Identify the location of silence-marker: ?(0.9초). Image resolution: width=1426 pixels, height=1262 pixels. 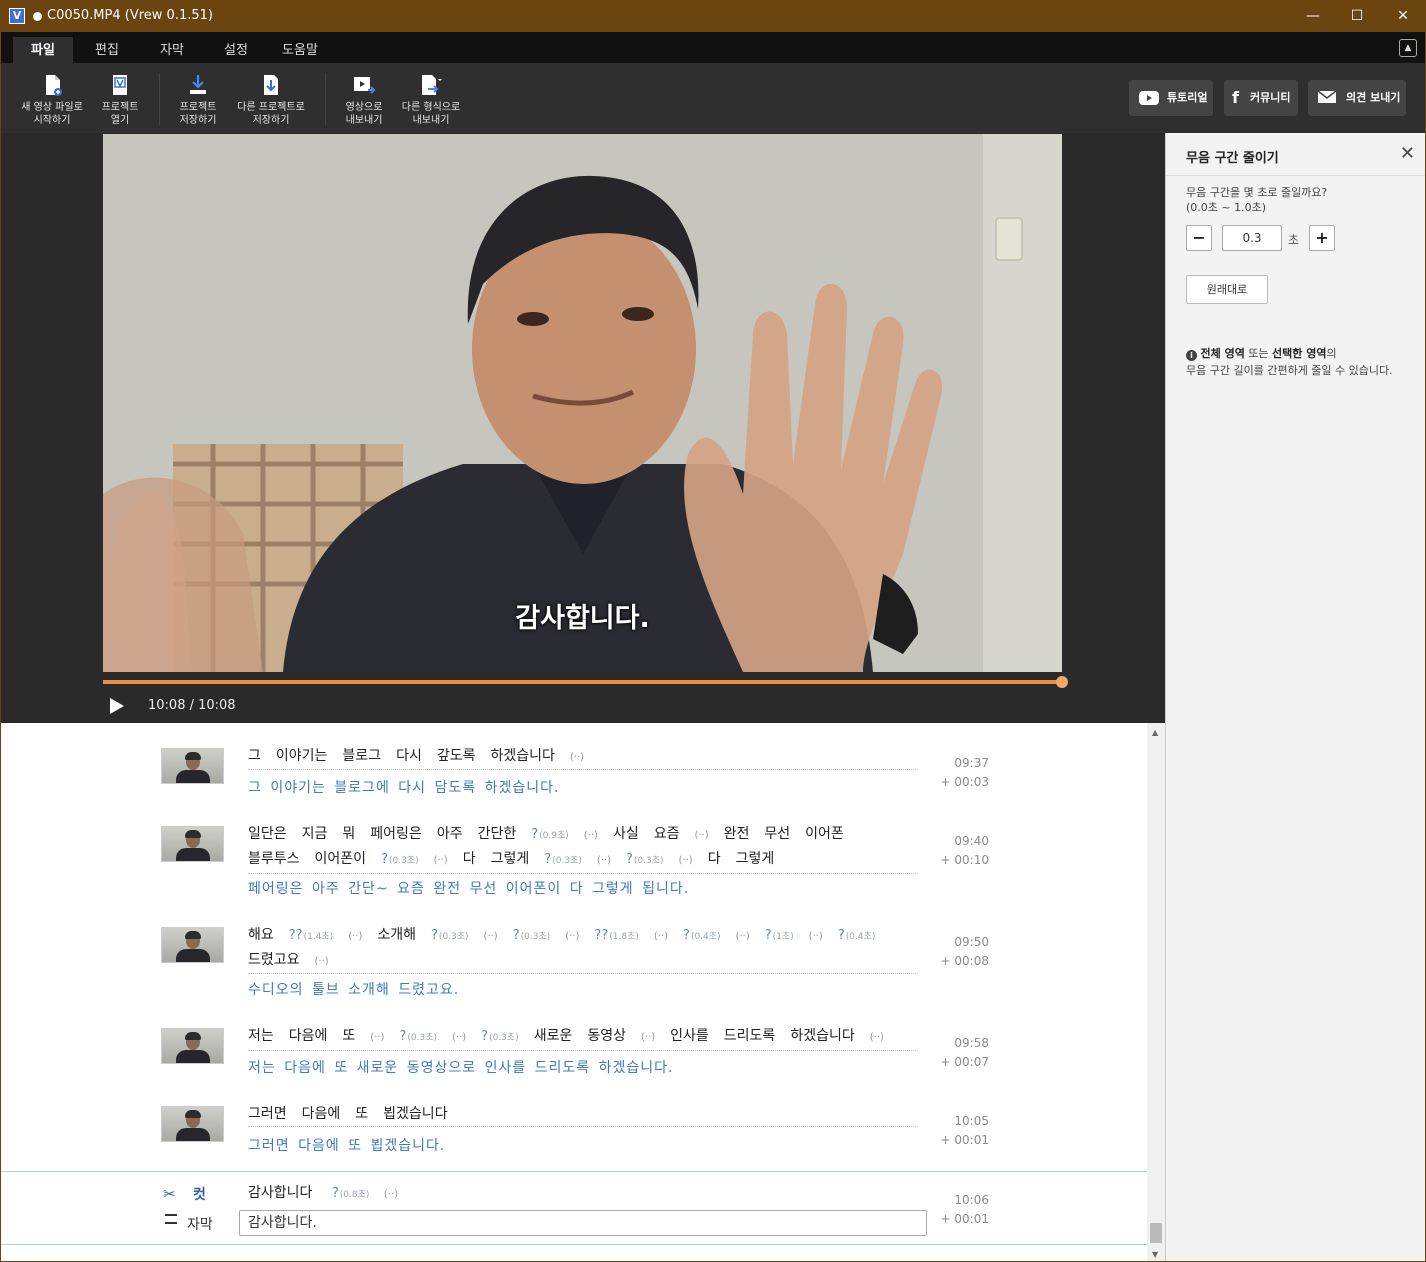
(550, 835).